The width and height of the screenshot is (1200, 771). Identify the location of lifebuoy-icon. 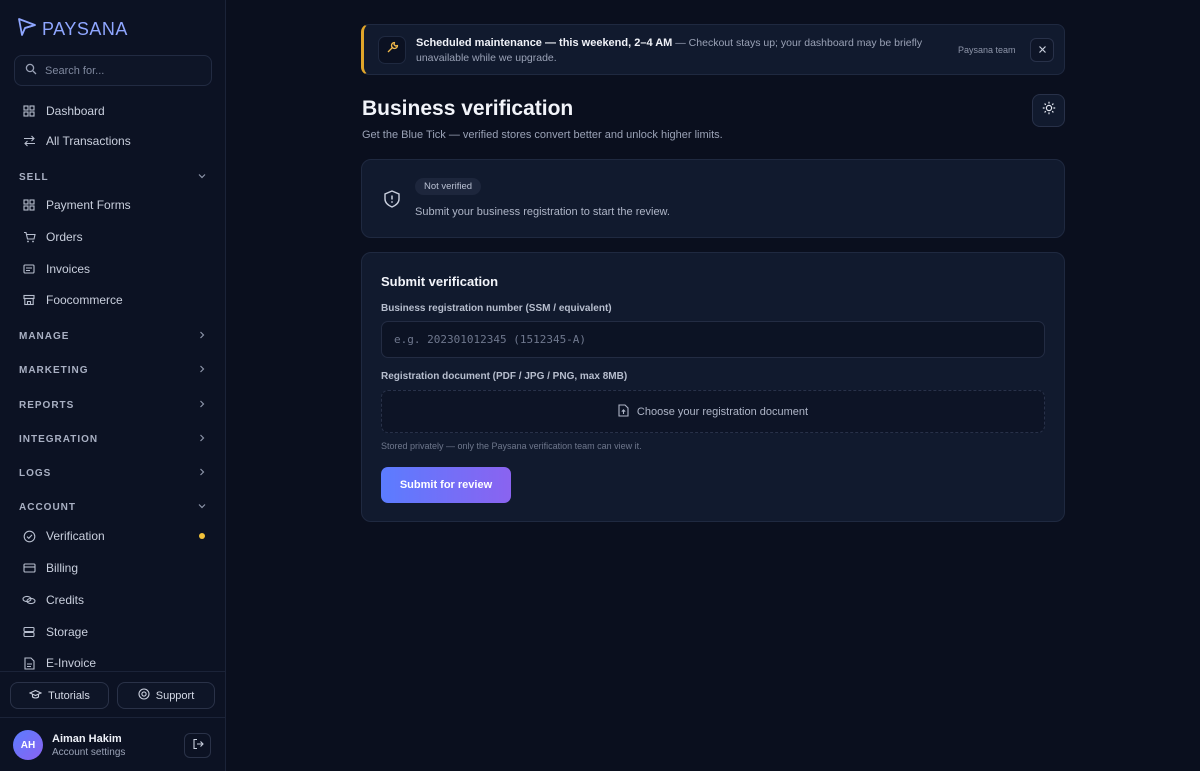
(144, 695).